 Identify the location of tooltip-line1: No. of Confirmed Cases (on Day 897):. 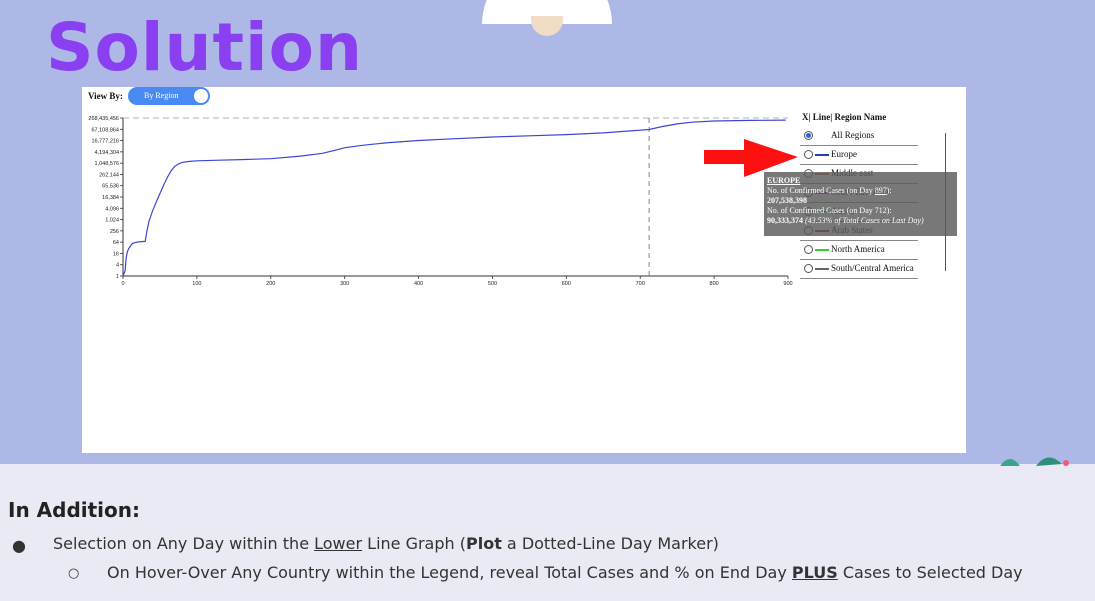
(860, 191).